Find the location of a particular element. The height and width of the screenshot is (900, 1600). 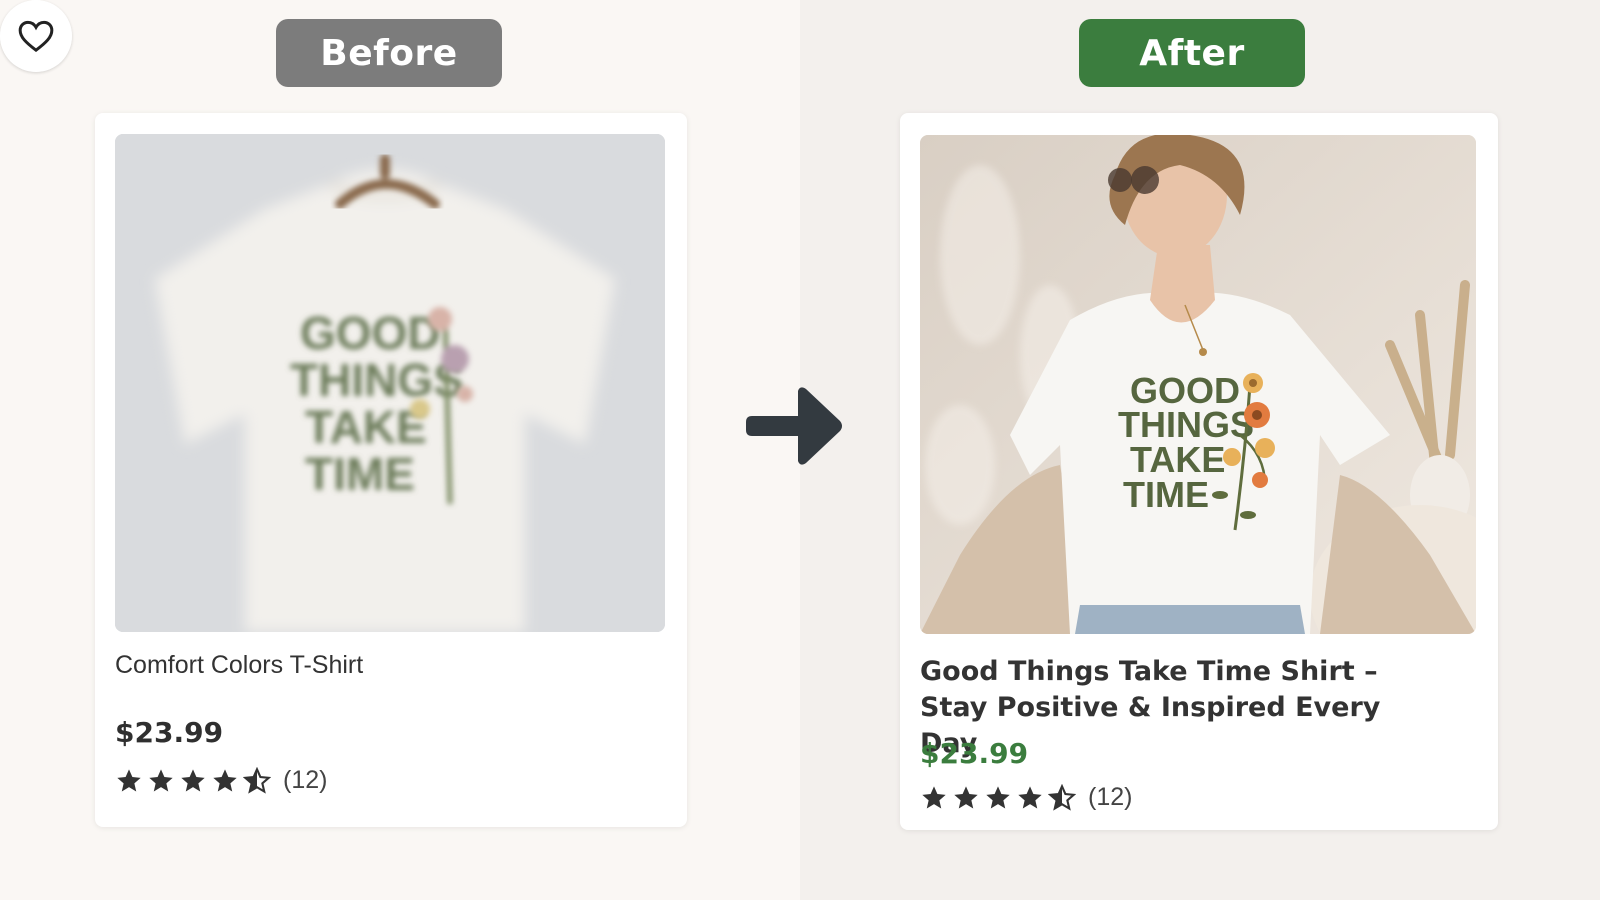

product-title-after-line-1: Good Things Take Time Shirt – is located at coordinates (1149, 671).